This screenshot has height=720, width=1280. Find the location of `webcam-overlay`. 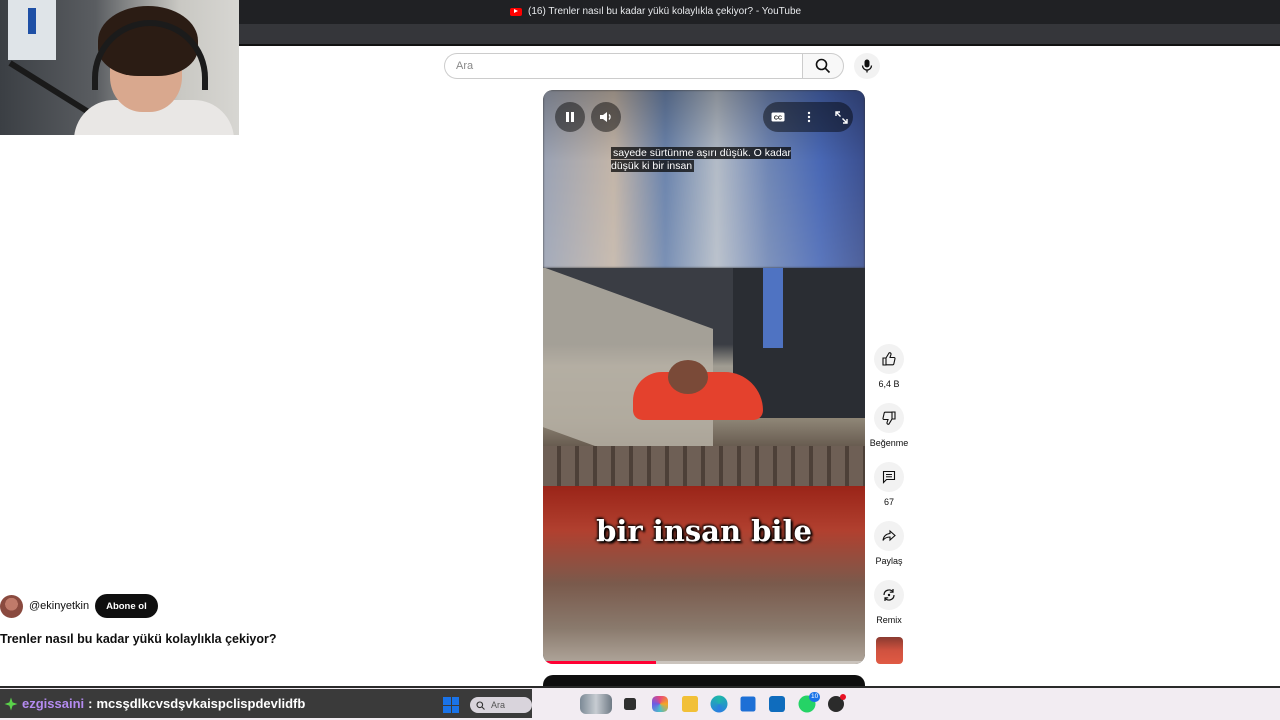

webcam-overlay is located at coordinates (119, 67).